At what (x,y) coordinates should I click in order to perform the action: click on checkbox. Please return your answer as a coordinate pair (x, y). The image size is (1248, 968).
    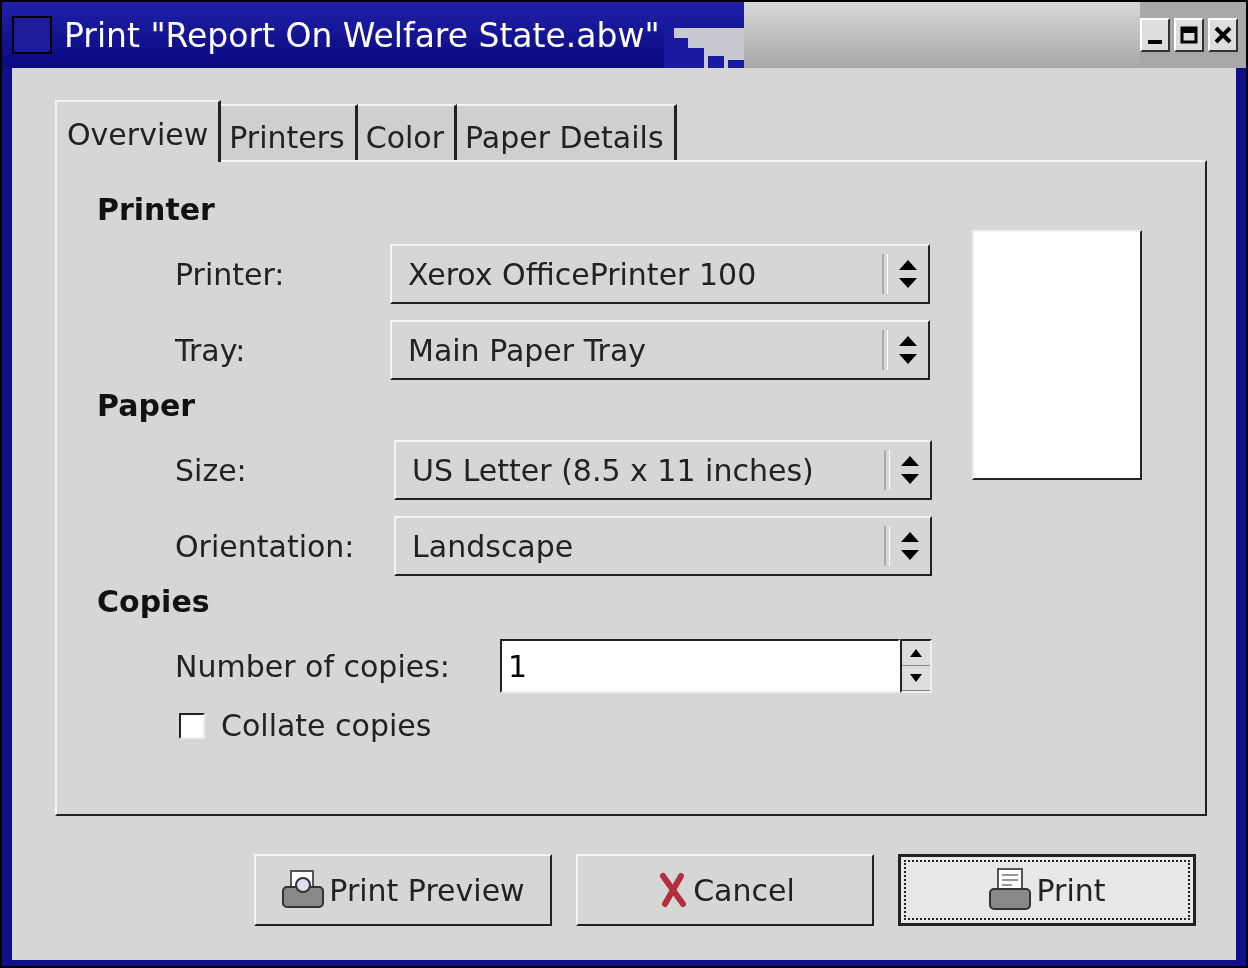
    Looking at the image, I should click on (192, 725).